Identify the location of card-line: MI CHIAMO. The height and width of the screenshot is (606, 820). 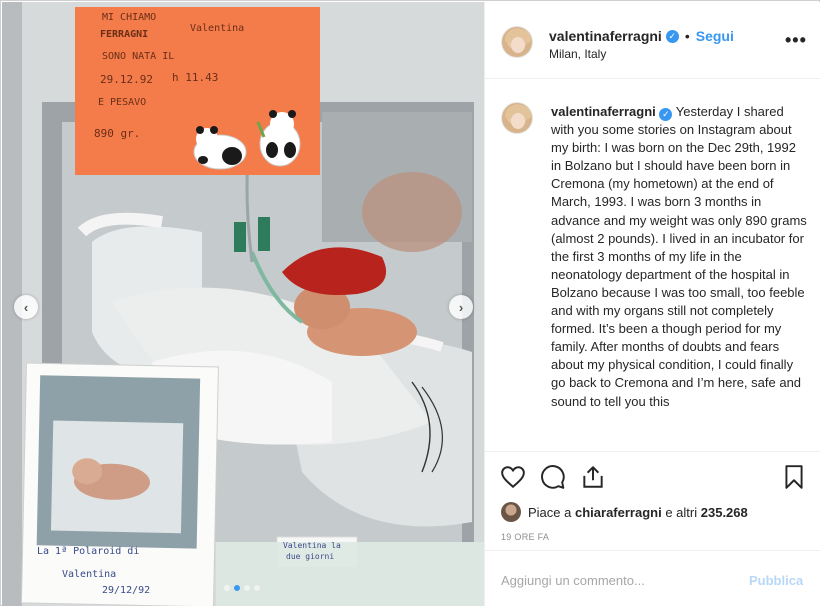
(129, 17).